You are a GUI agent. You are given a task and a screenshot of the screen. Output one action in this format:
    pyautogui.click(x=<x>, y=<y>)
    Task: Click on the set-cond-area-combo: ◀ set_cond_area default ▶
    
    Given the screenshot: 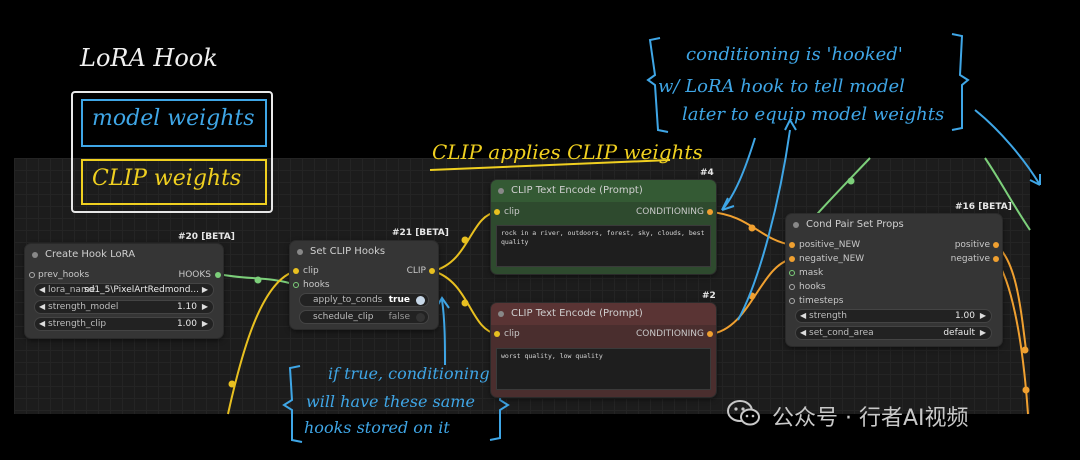 What is the action you would take?
    pyautogui.click(x=893, y=333)
    